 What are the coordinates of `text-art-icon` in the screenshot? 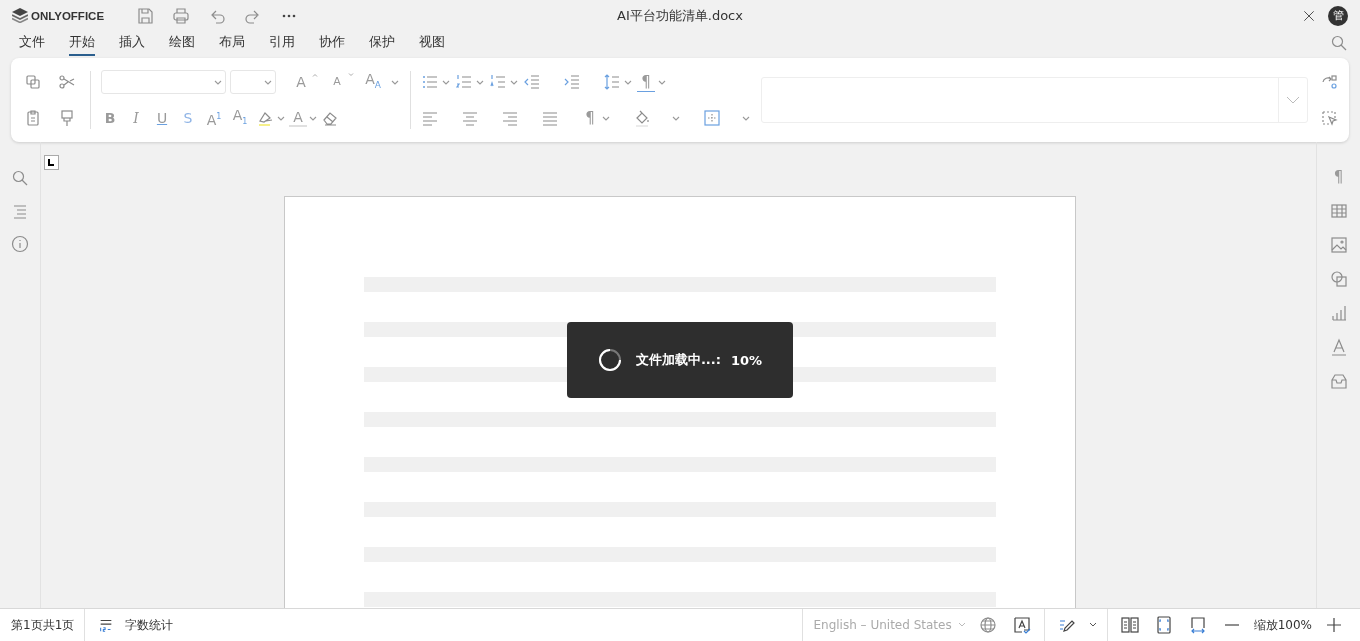 It's located at (1338, 347).